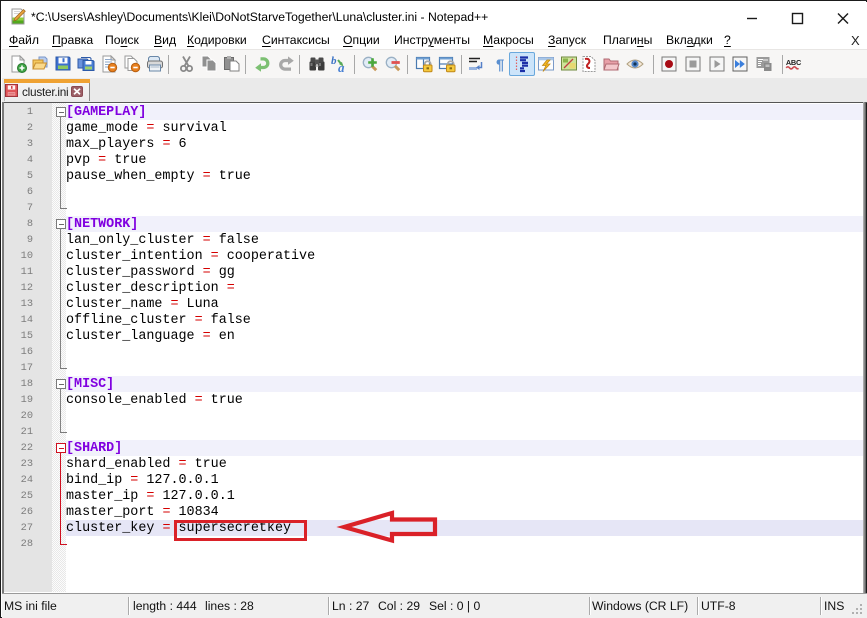 The height and width of the screenshot is (618, 867). Describe the element at coordinates (794, 62) in the screenshot. I see `svg-text: ABC` at that location.